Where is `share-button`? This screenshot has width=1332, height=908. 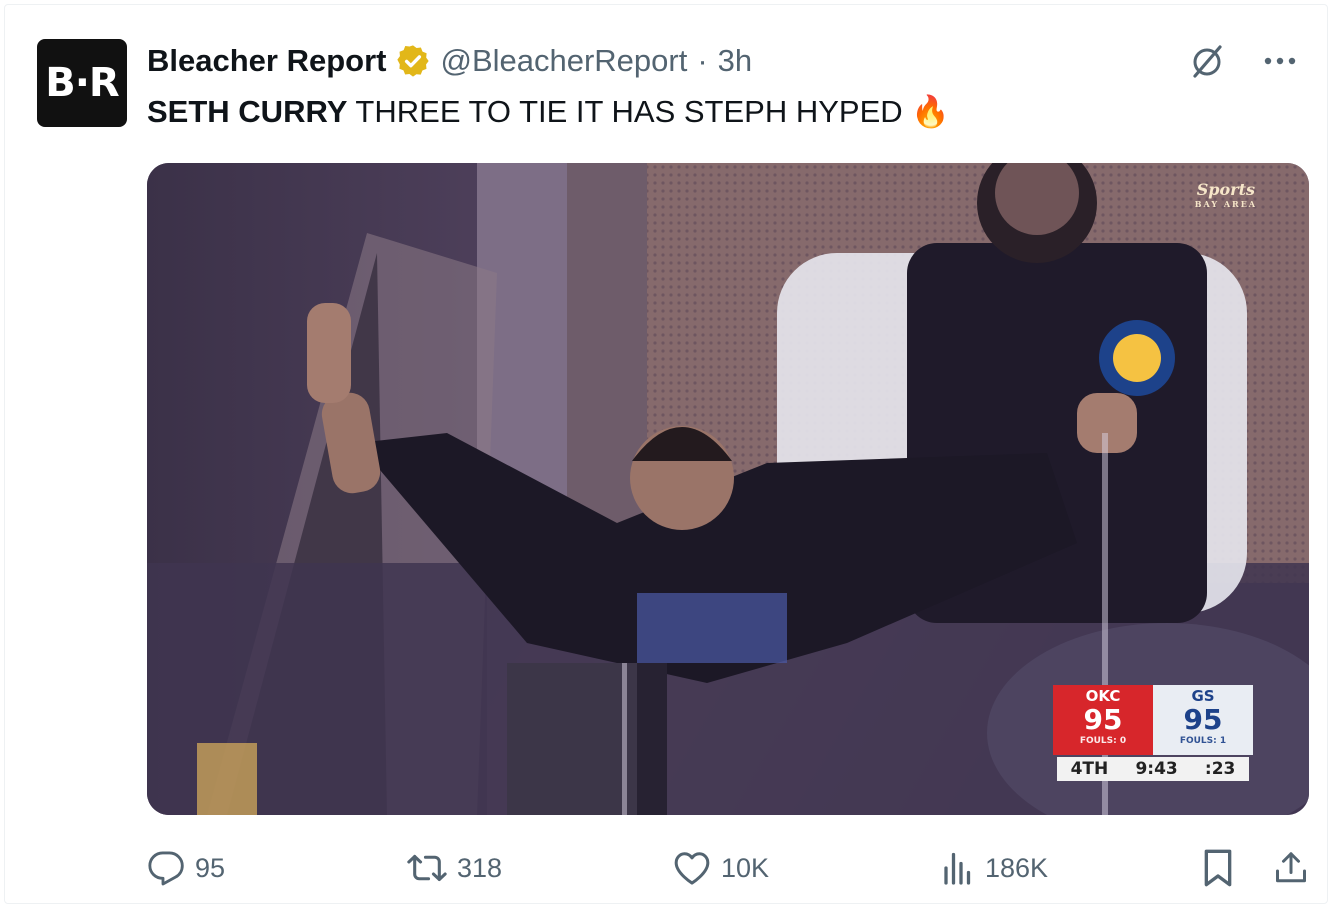
share-button is located at coordinates (1291, 868).